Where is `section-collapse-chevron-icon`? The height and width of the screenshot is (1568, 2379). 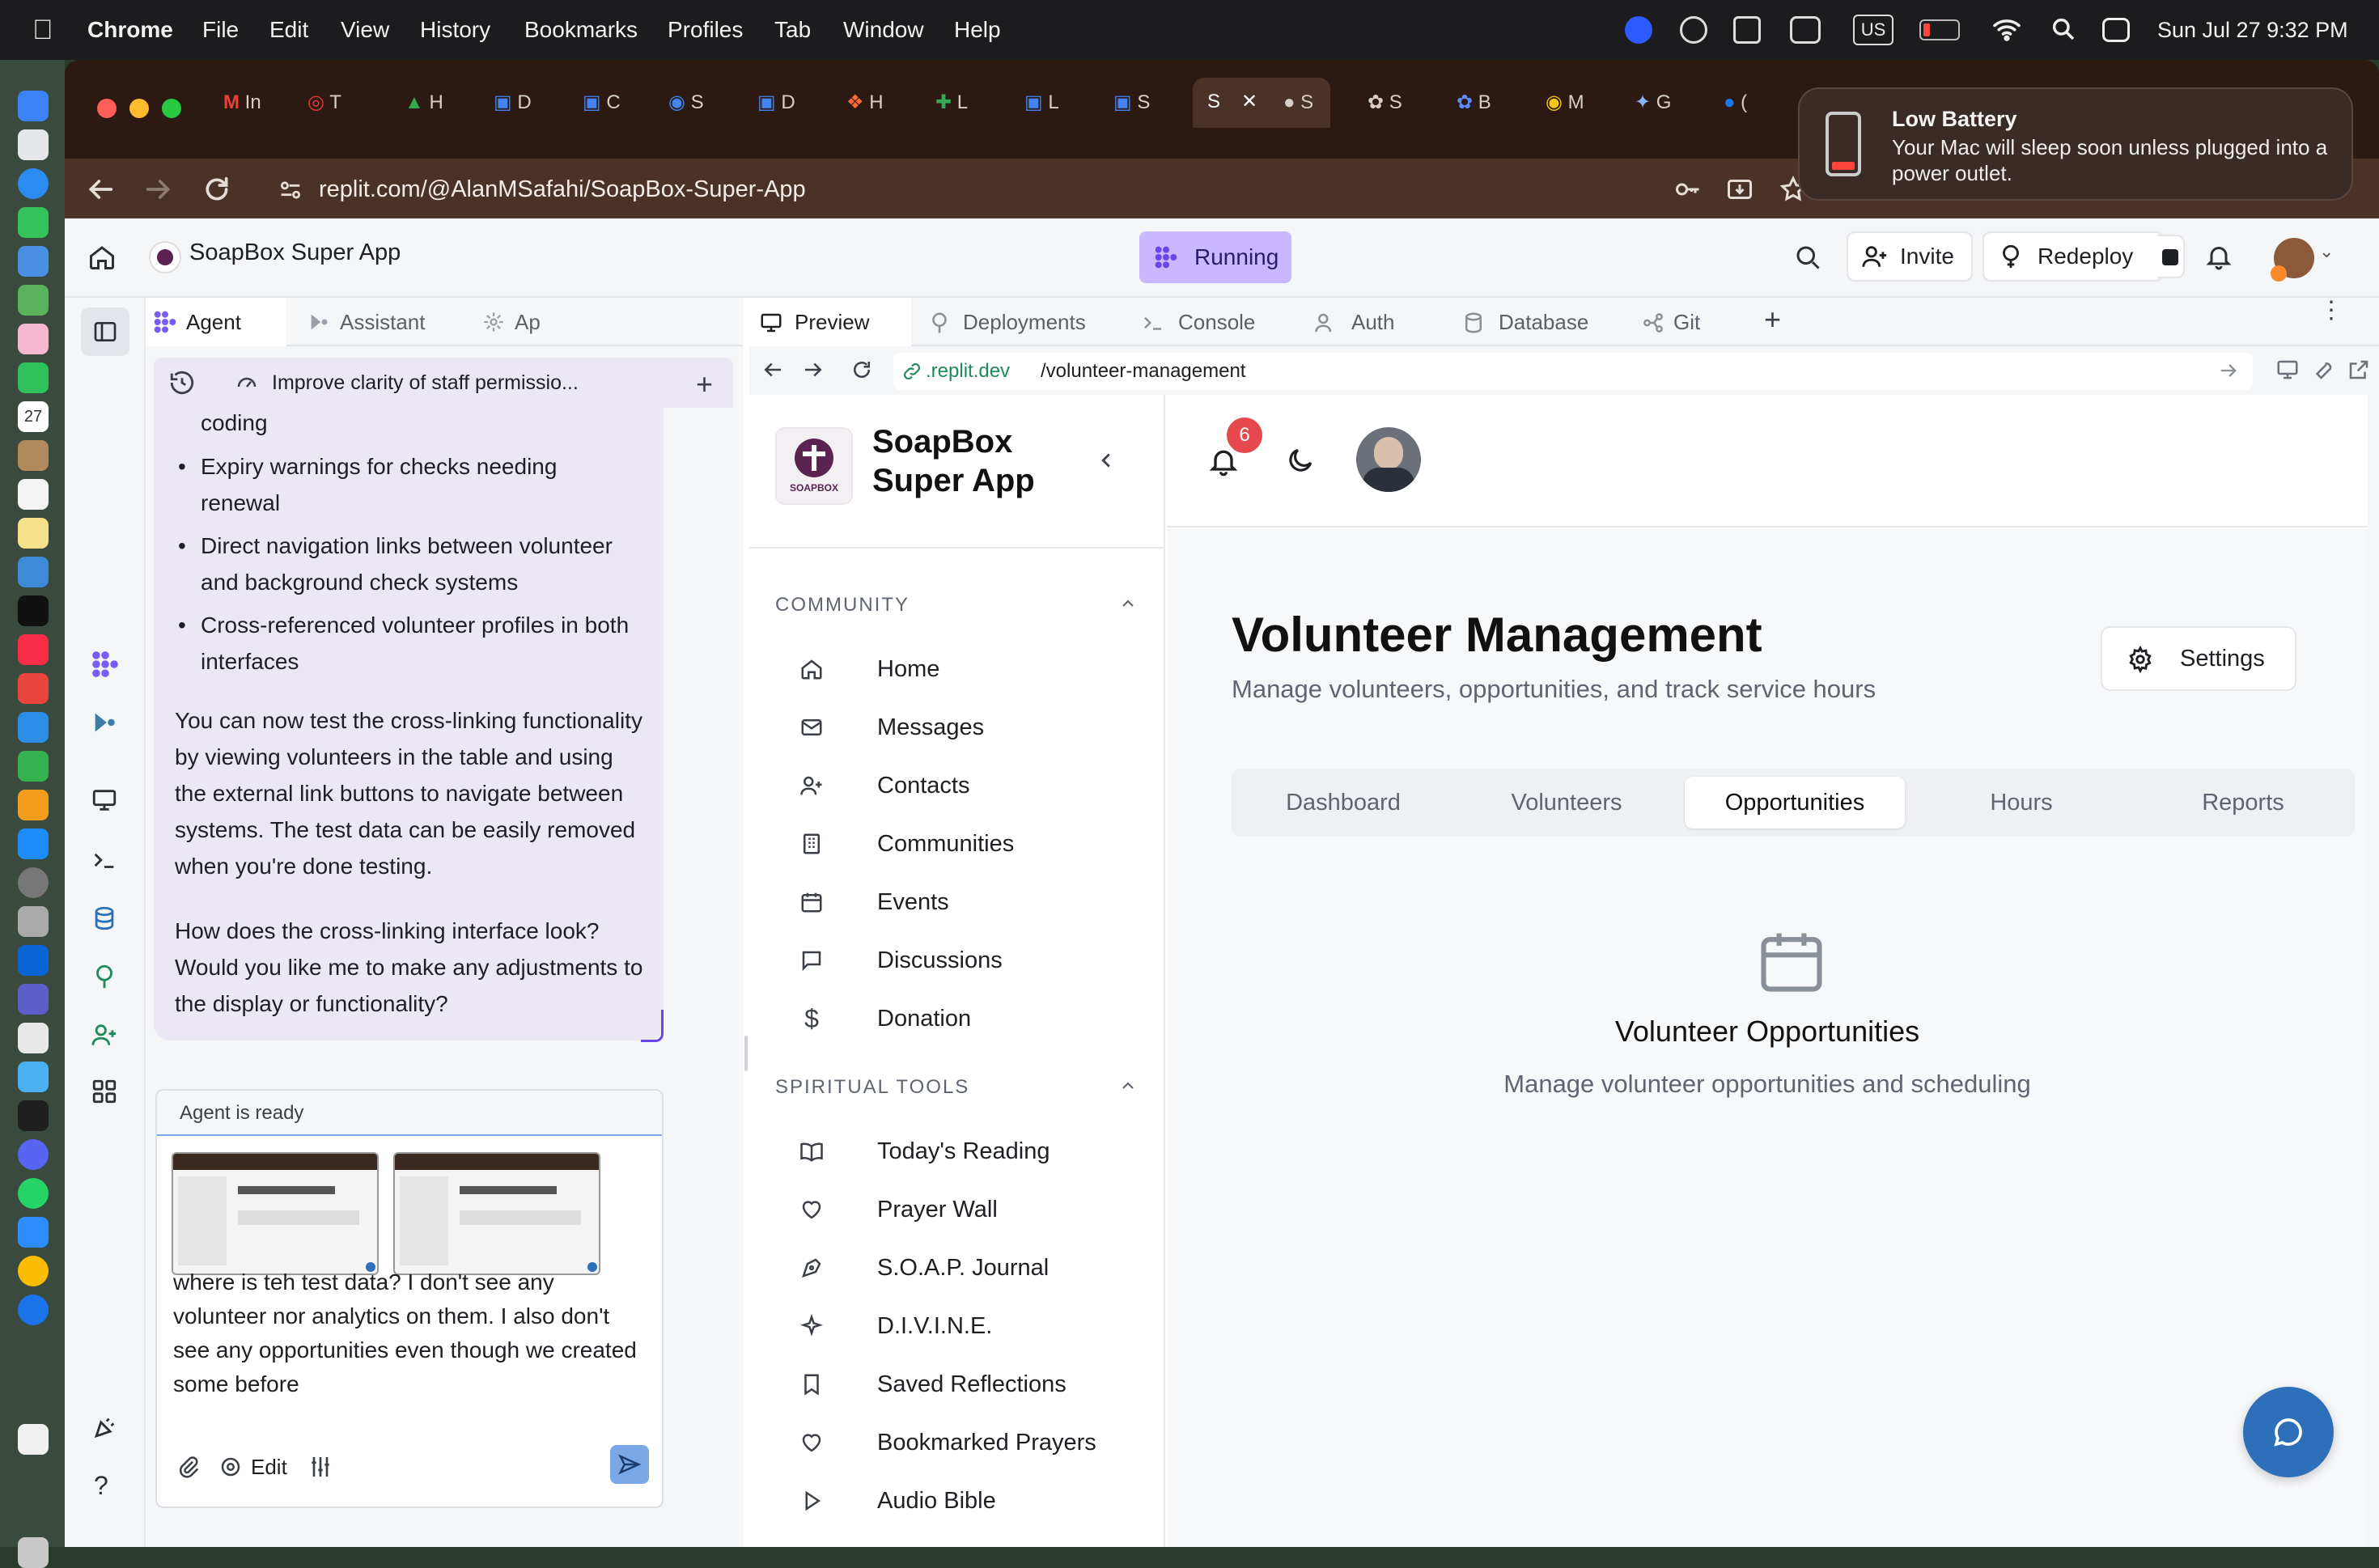
section-collapse-chevron-icon is located at coordinates (1128, 603).